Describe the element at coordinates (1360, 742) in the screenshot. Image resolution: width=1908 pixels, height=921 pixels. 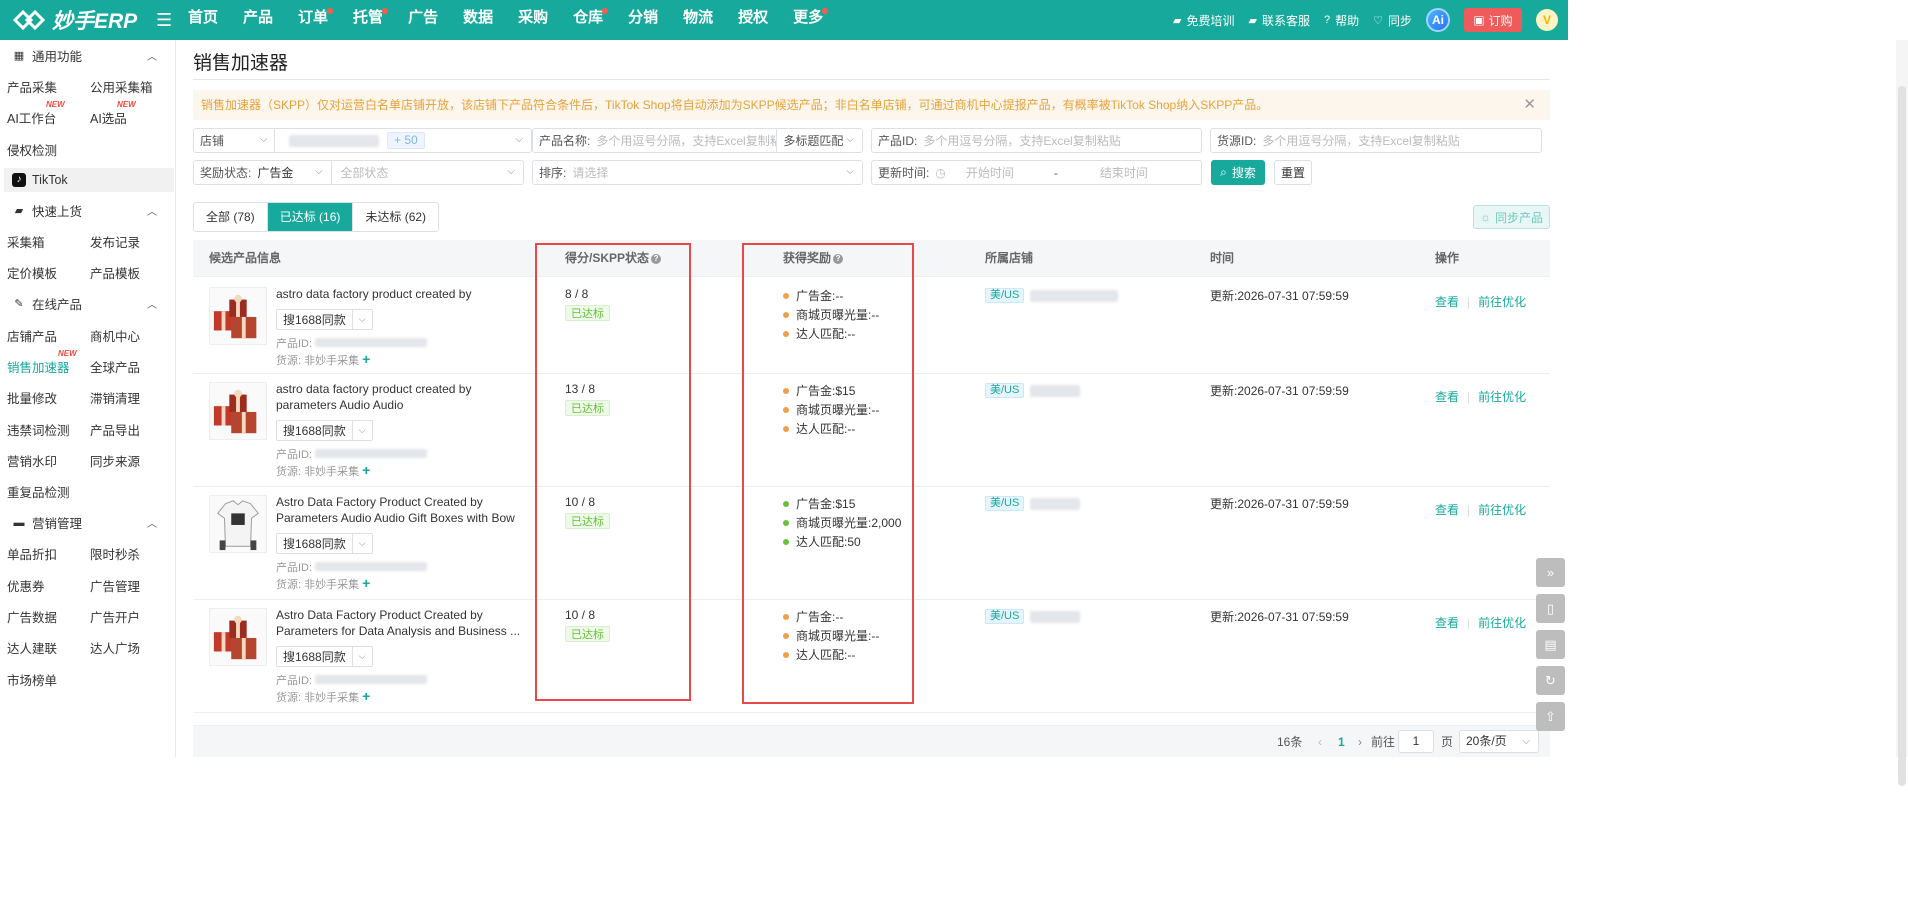
I see `next-page-icon: ›` at that location.